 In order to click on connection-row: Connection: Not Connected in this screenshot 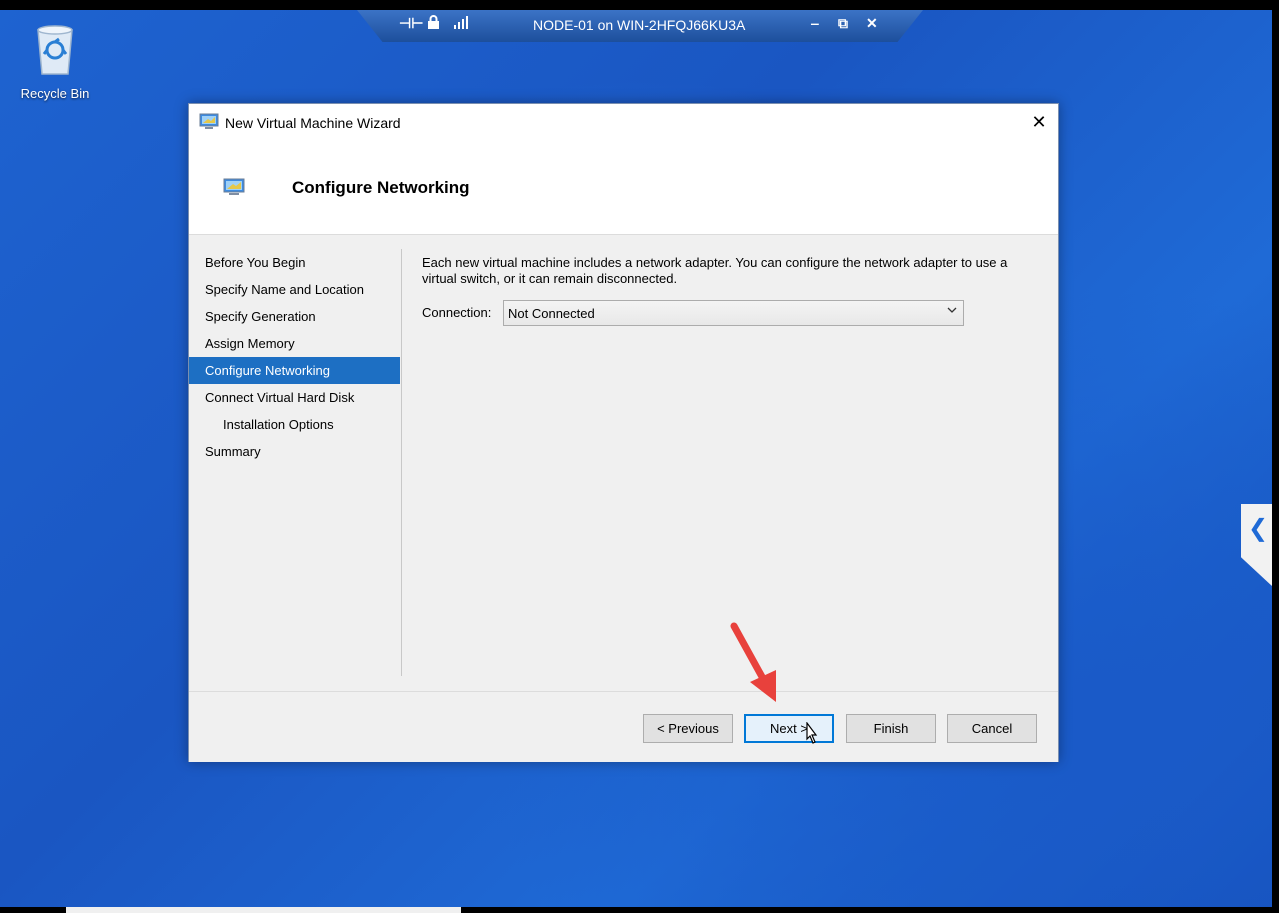, I will do `click(702, 313)`.